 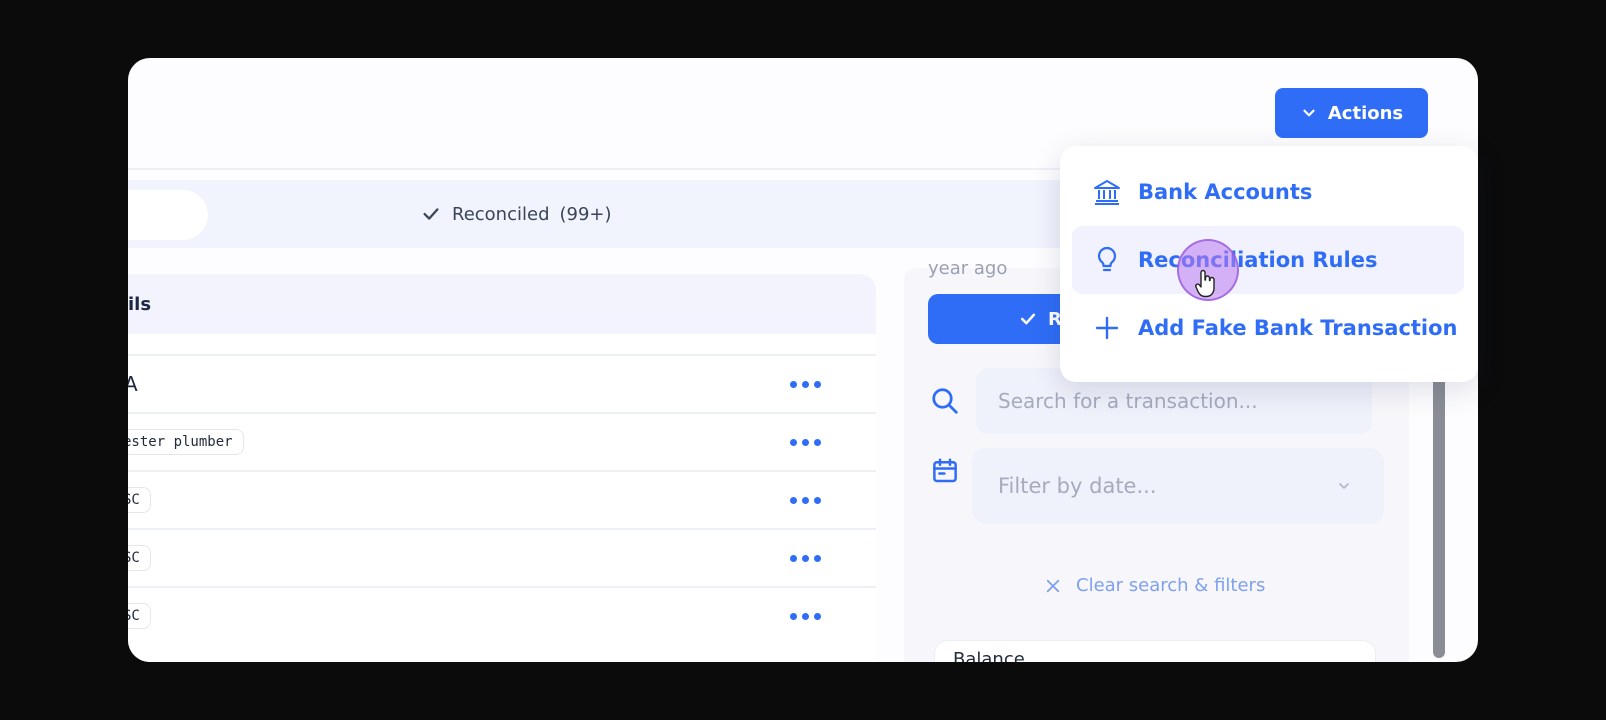 What do you see at coordinates (1225, 192) in the screenshot?
I see `menu-item-label: Bank Accounts` at bounding box center [1225, 192].